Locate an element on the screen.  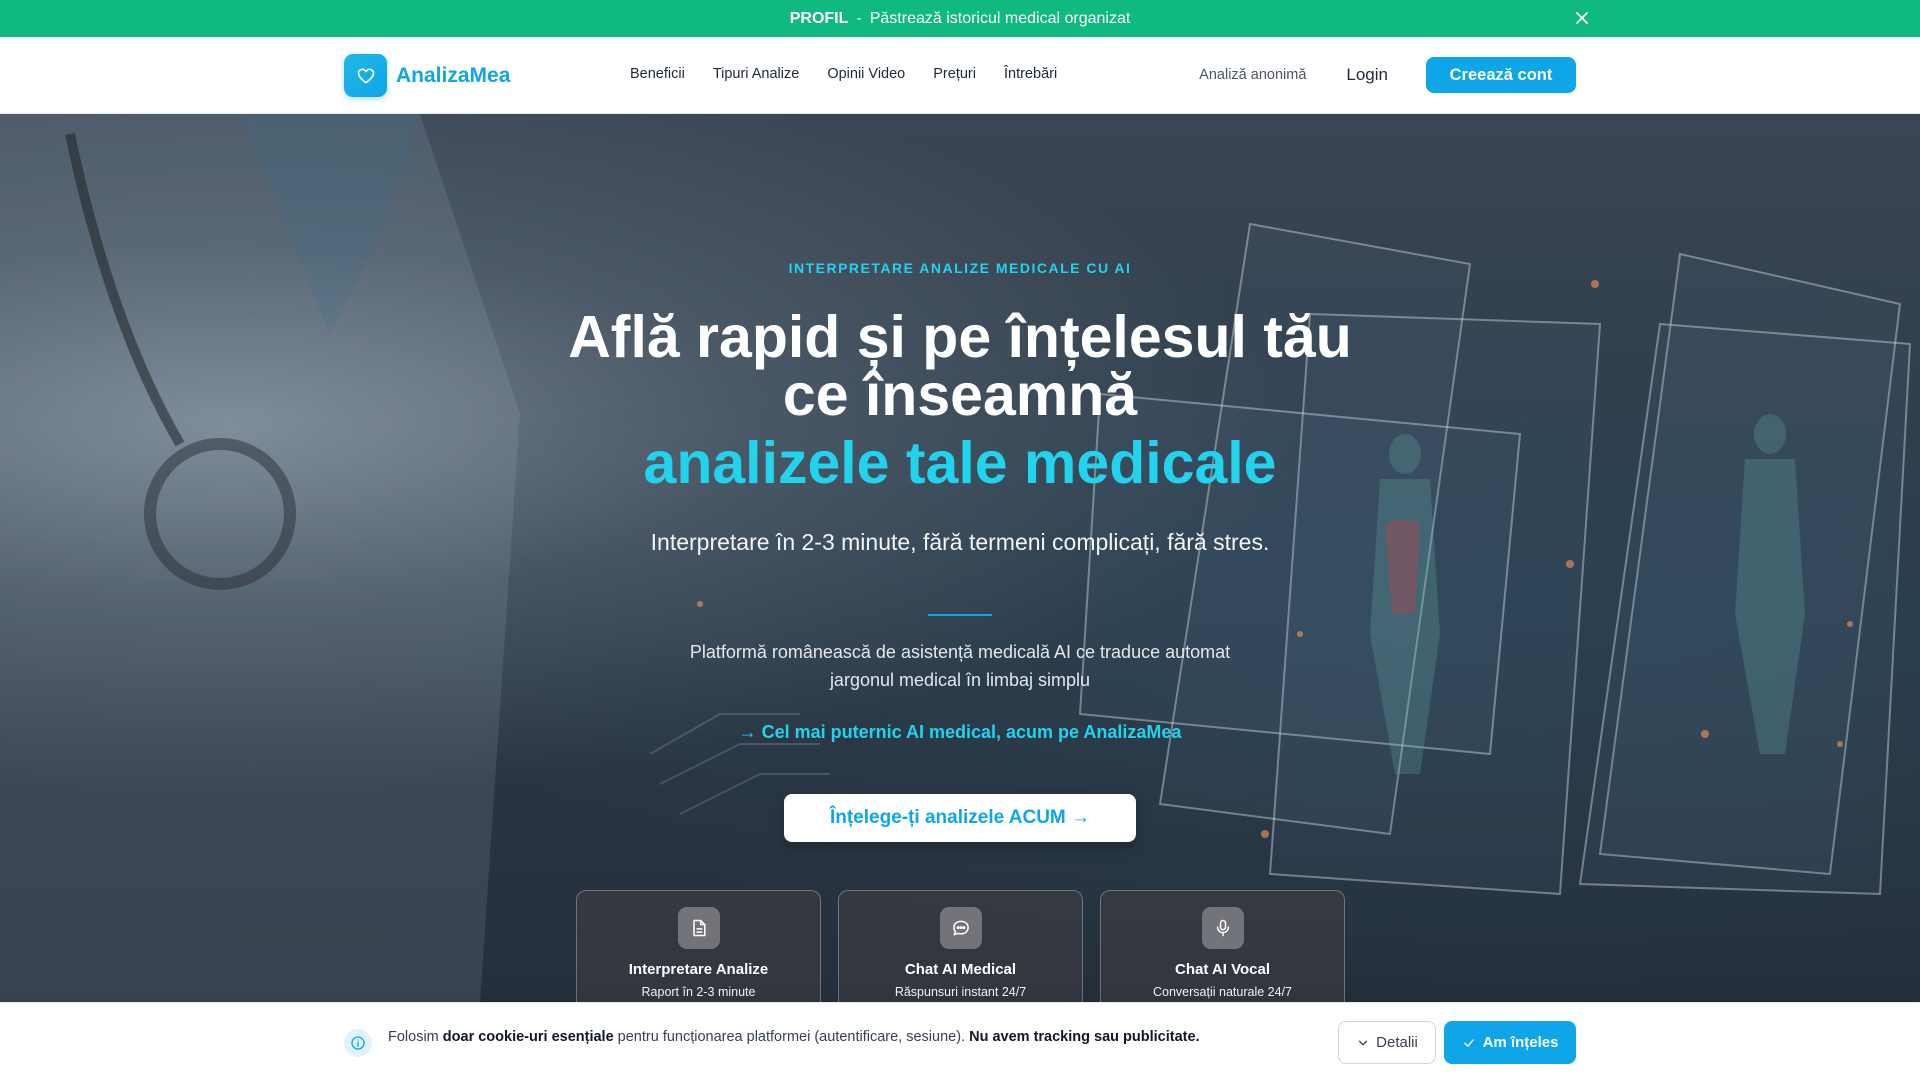
feature-card-subtitle: Raport în 2-3 minute is located at coordinates (698, 992).